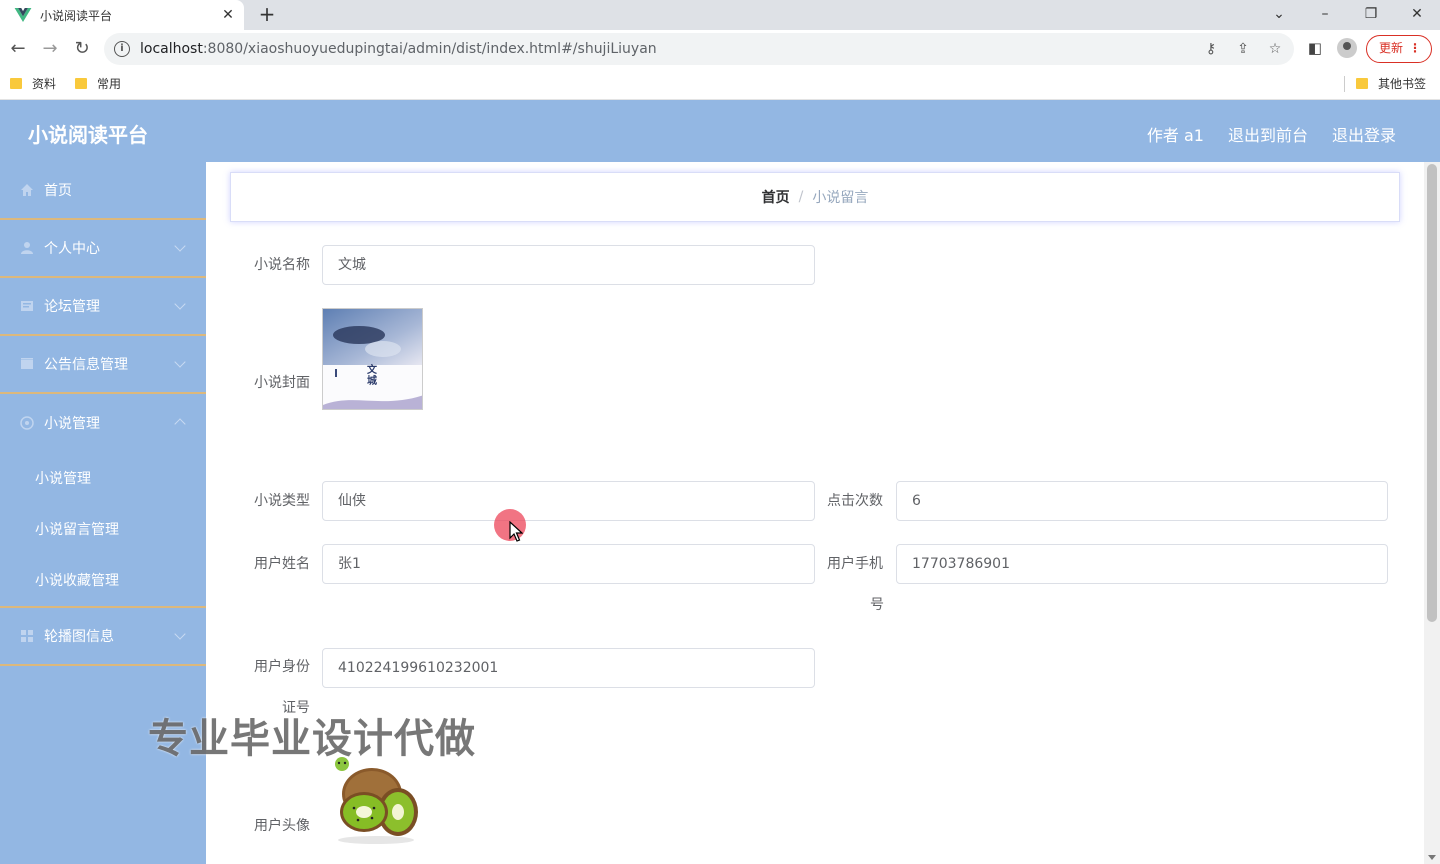  What do you see at coordinates (27, 306) in the screenshot?
I see `forum-icon` at bounding box center [27, 306].